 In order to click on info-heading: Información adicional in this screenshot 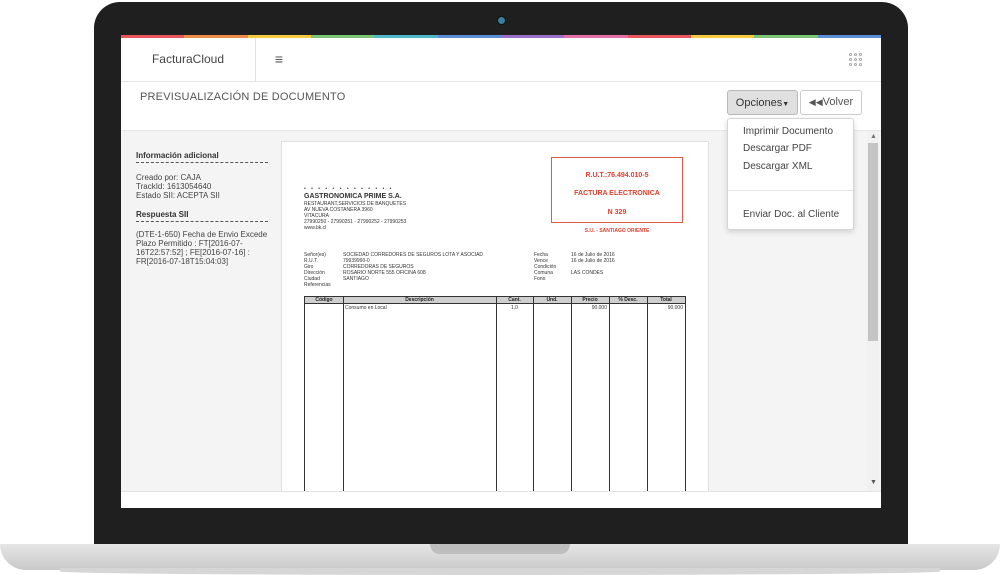, I will do `click(202, 157)`.